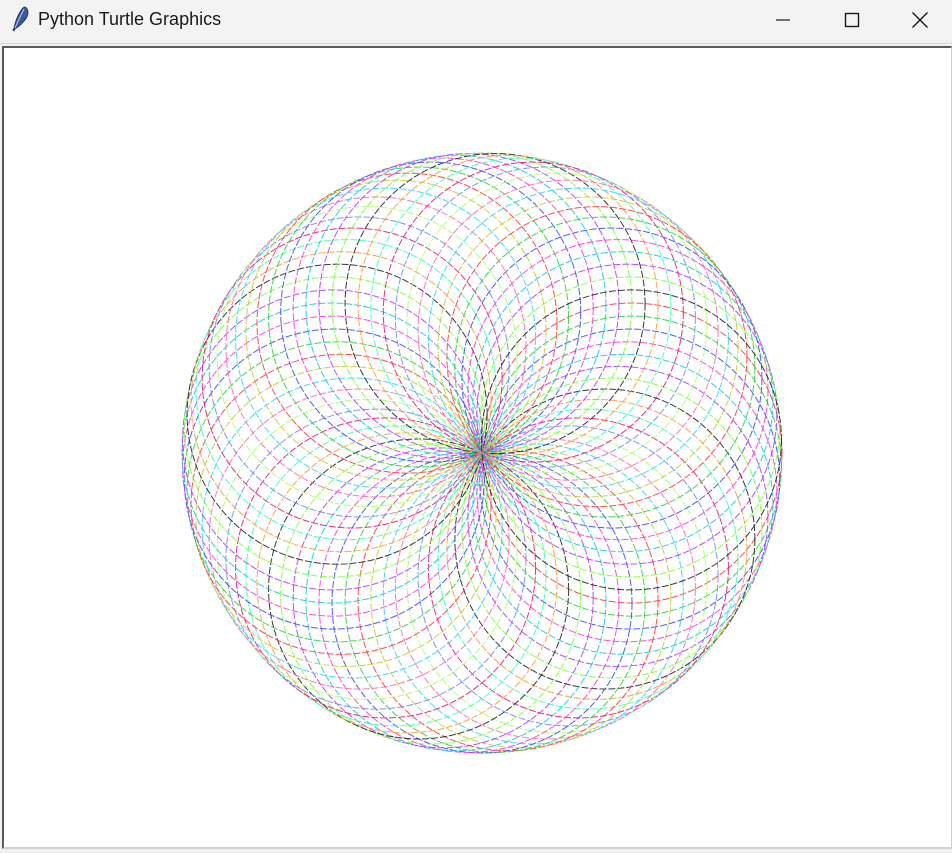 The width and height of the screenshot is (952, 853). I want to click on feather-icon, so click(20, 19).